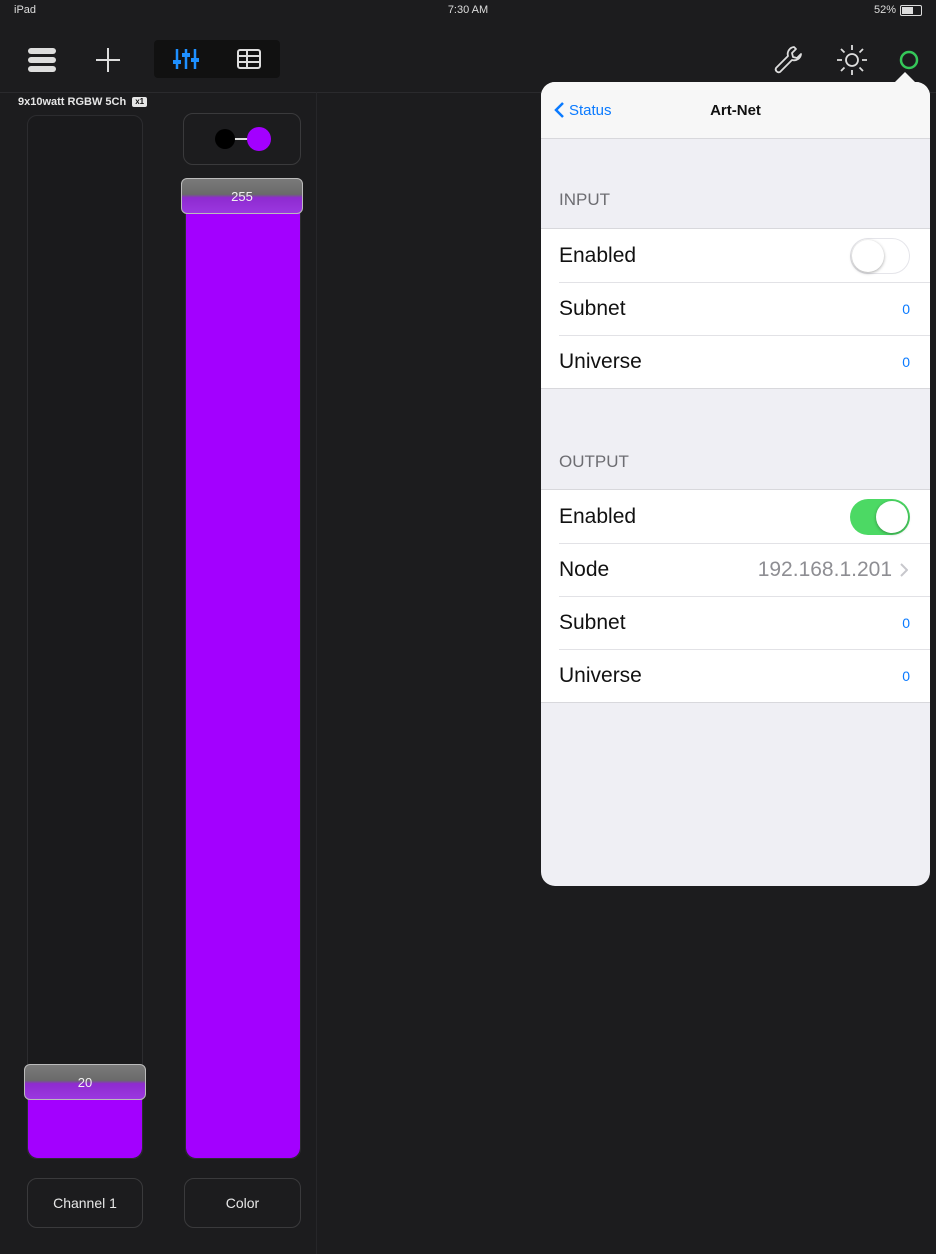  What do you see at coordinates (140, 102) in the screenshot?
I see `fixture-count-badge: x1` at bounding box center [140, 102].